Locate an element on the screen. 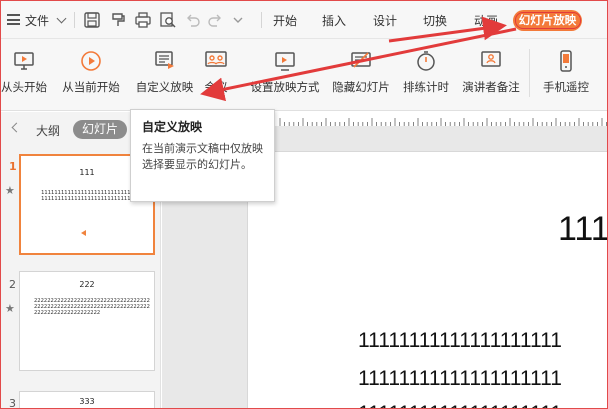 The height and width of the screenshot is (409, 608). horizontal-ruler is located at coordinates (442, 120).